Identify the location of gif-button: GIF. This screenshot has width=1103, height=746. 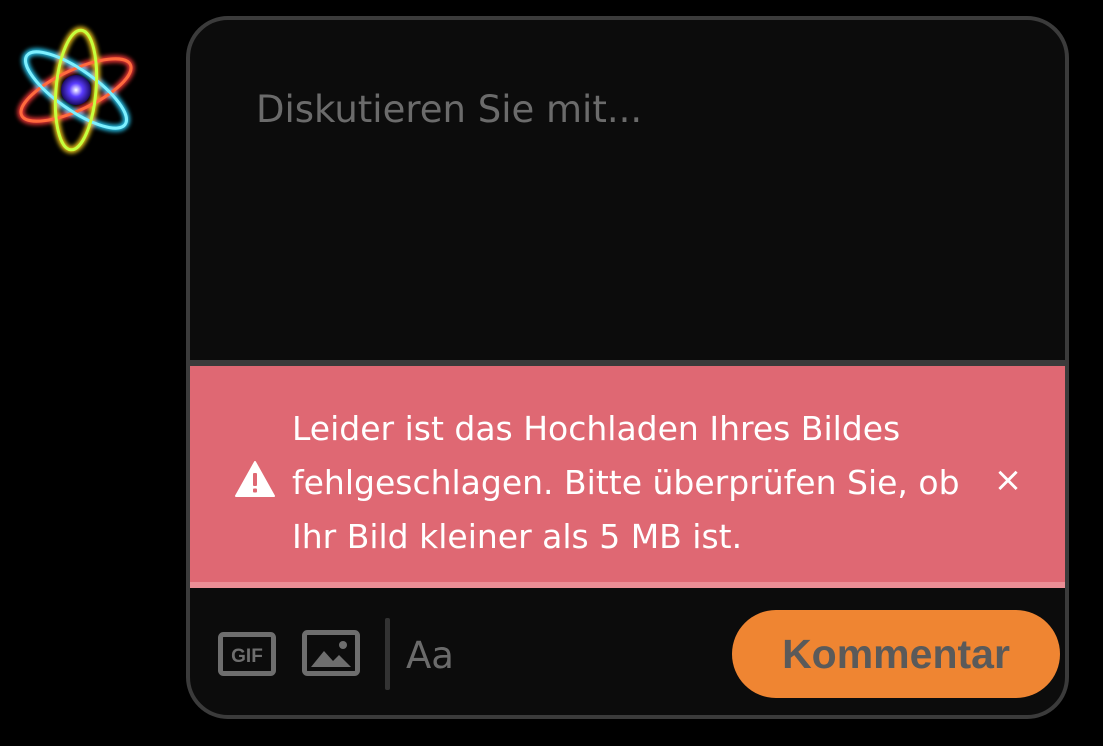
(247, 654).